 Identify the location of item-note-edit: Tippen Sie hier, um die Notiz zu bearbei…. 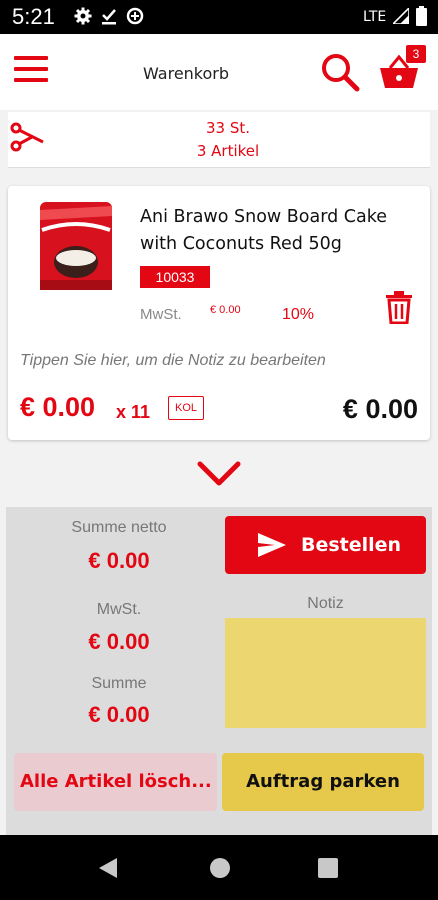
(173, 361).